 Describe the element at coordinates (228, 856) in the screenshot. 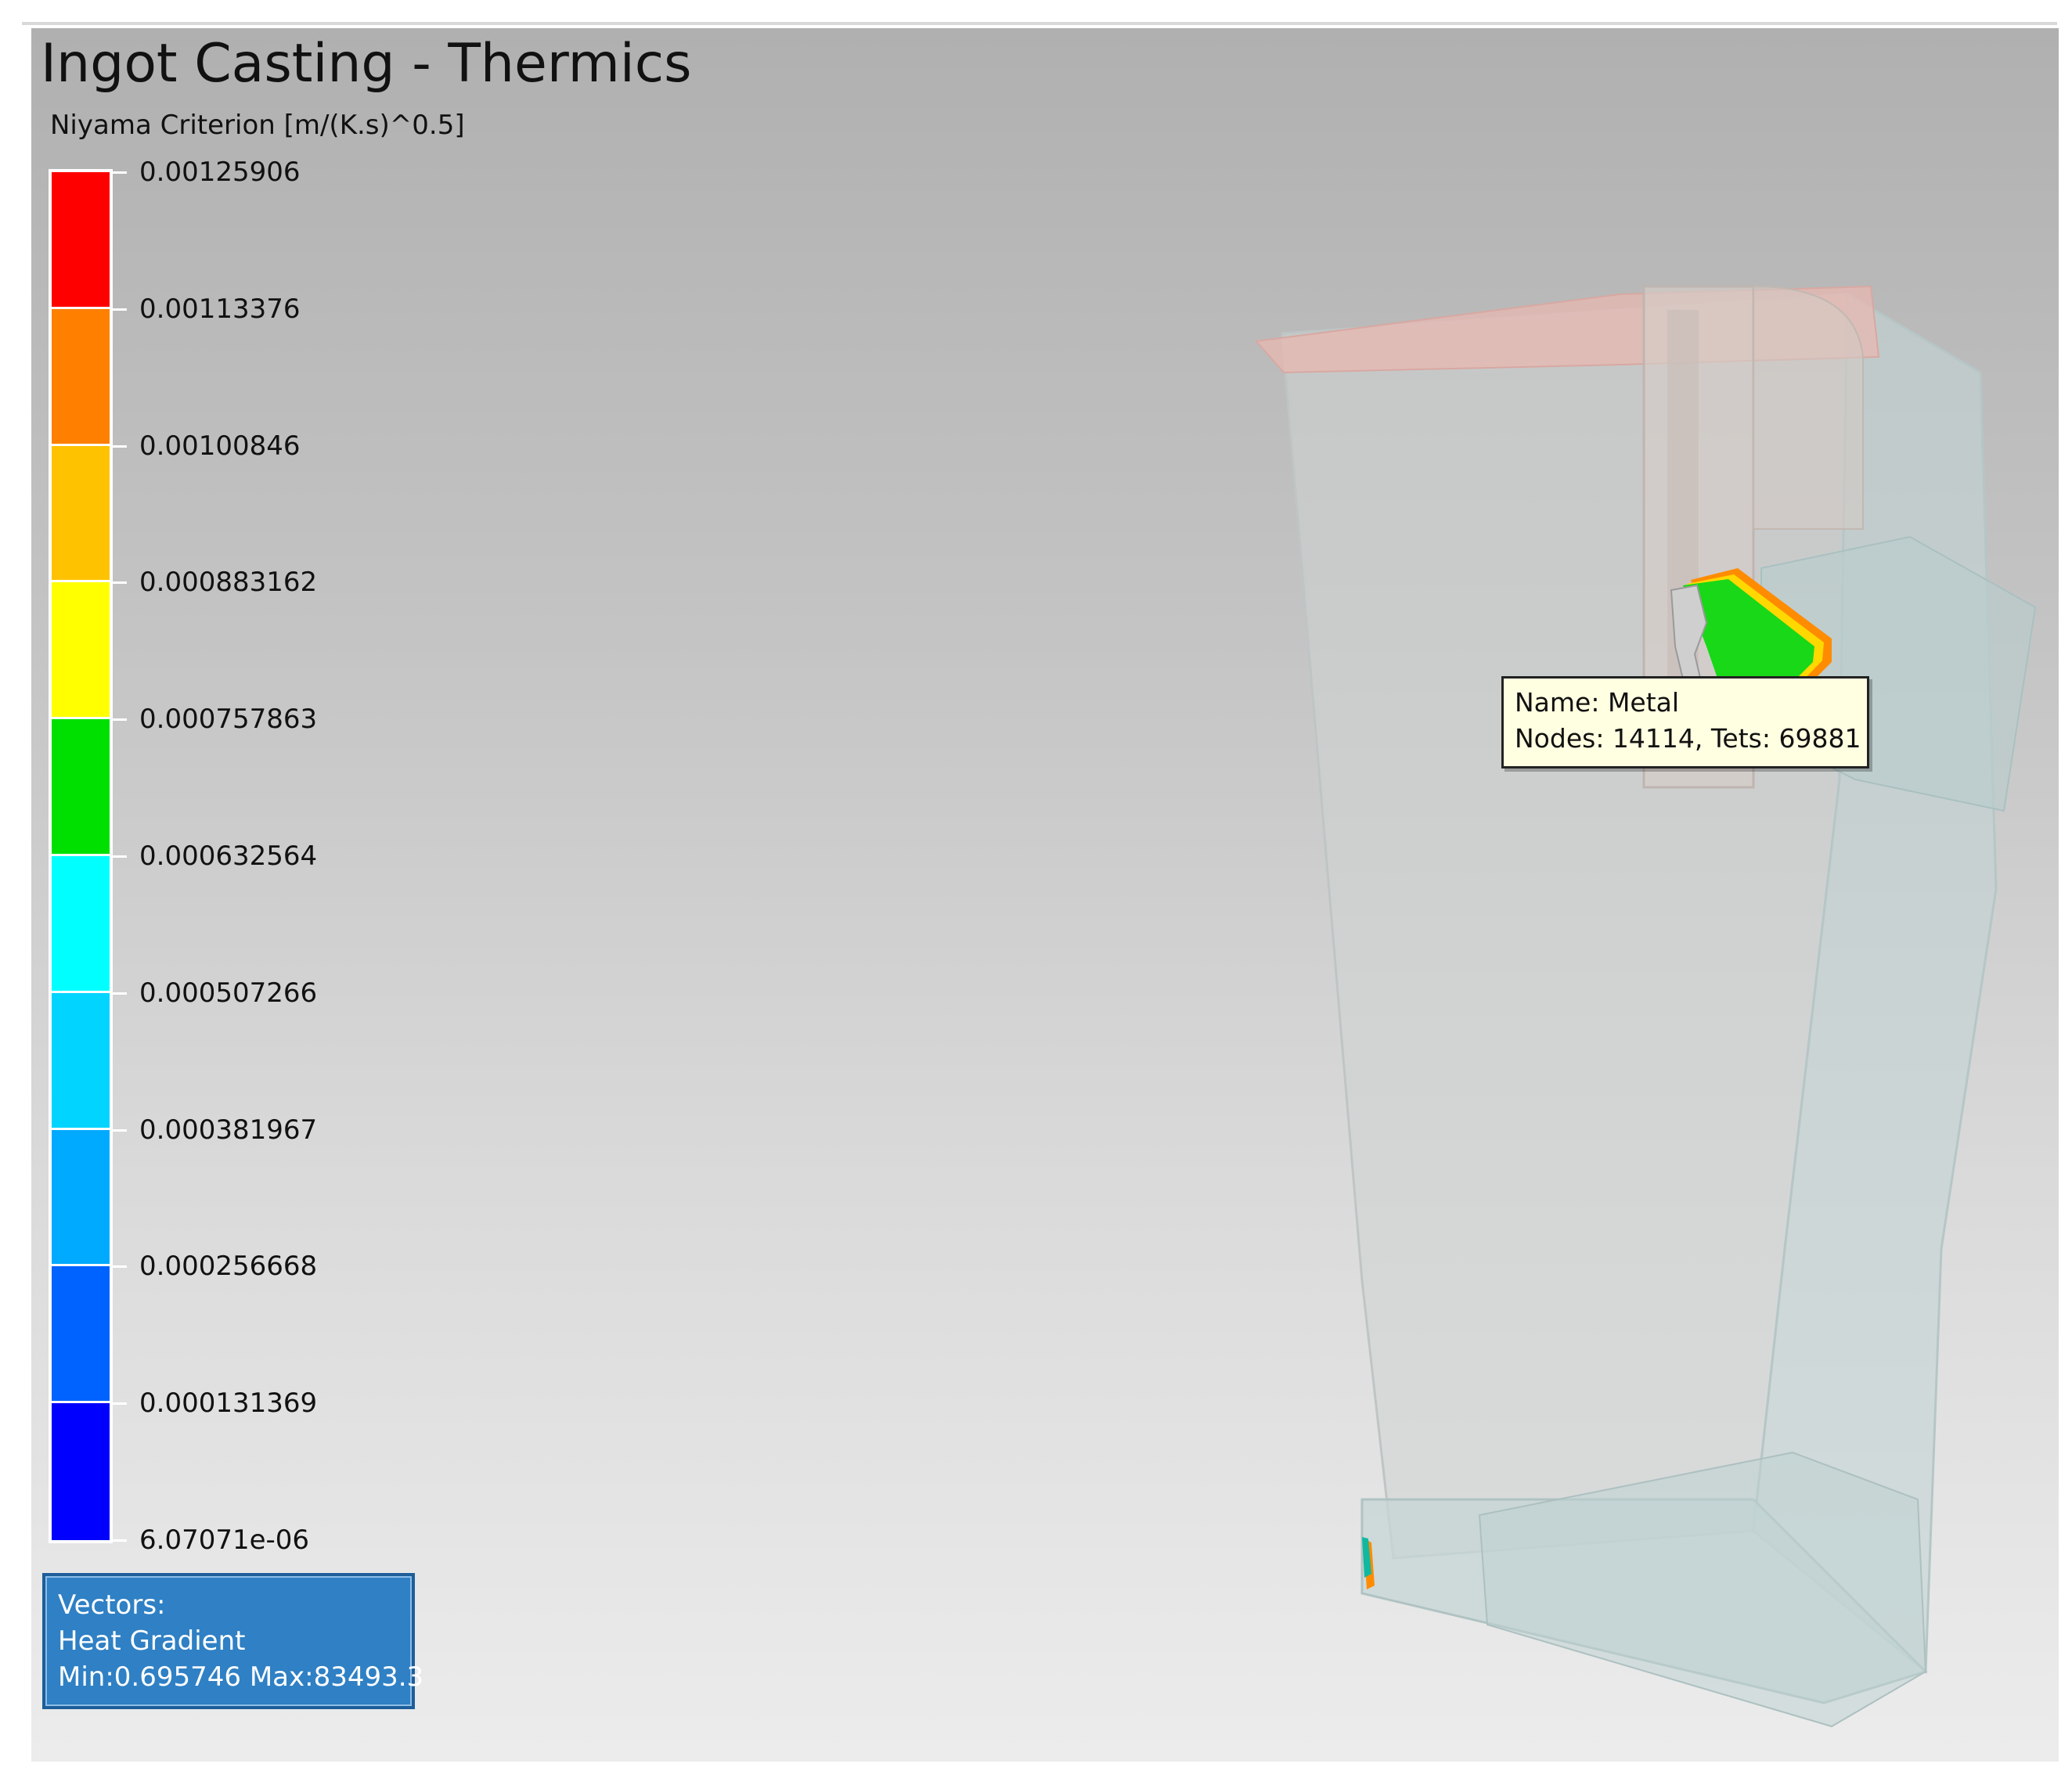

I see `legend-tick-label: 0.000632564` at that location.